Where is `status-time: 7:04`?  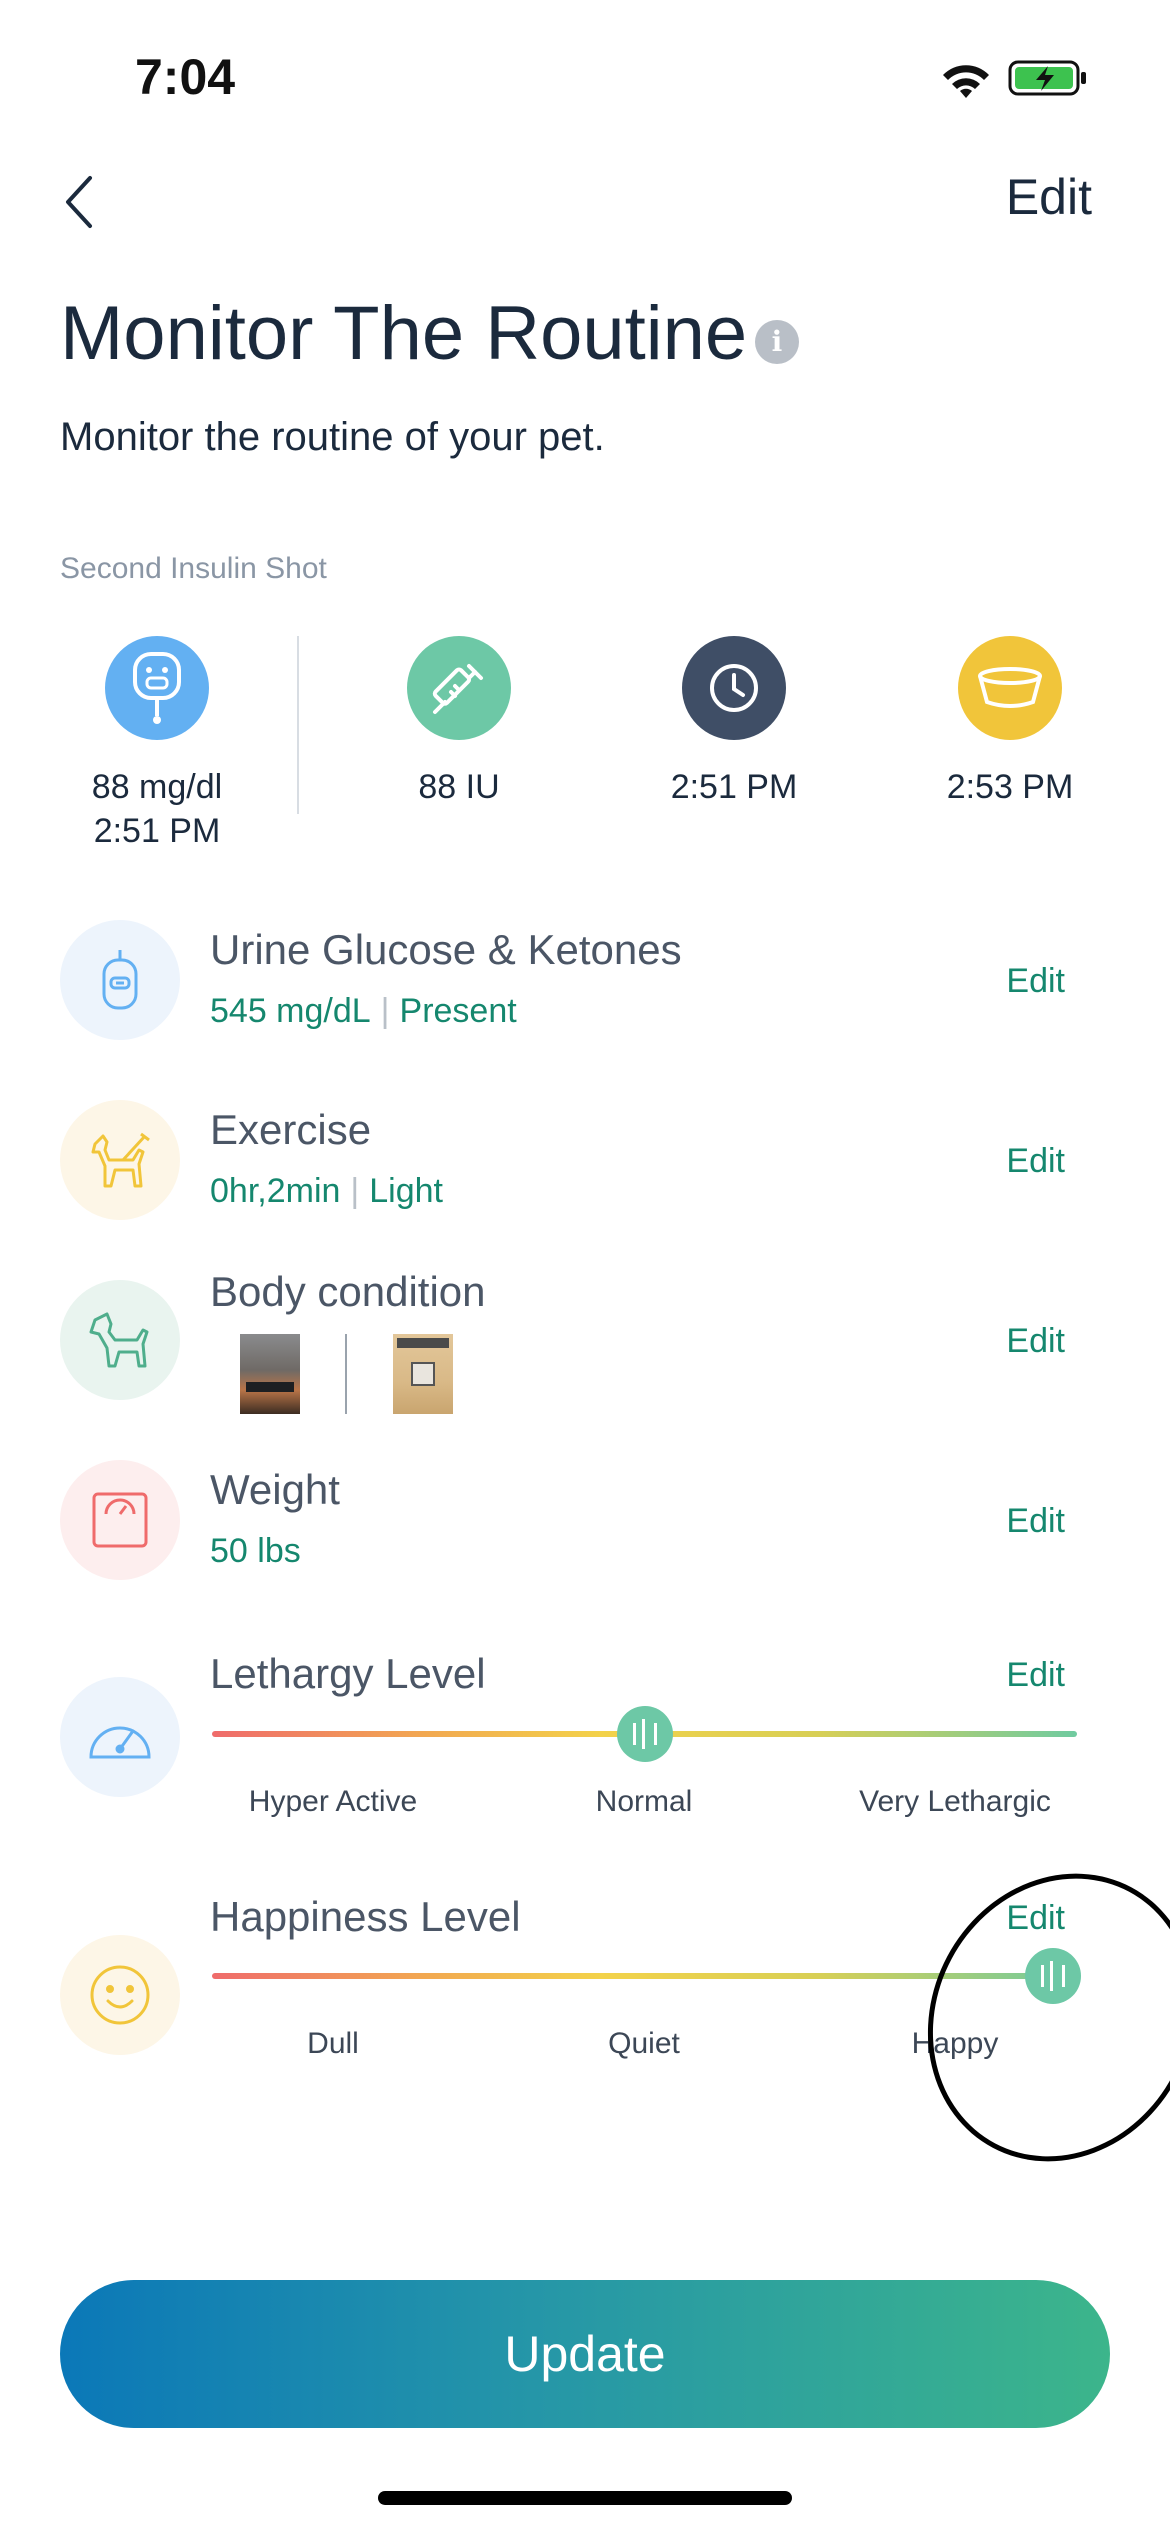
status-time: 7:04 is located at coordinates (185, 77).